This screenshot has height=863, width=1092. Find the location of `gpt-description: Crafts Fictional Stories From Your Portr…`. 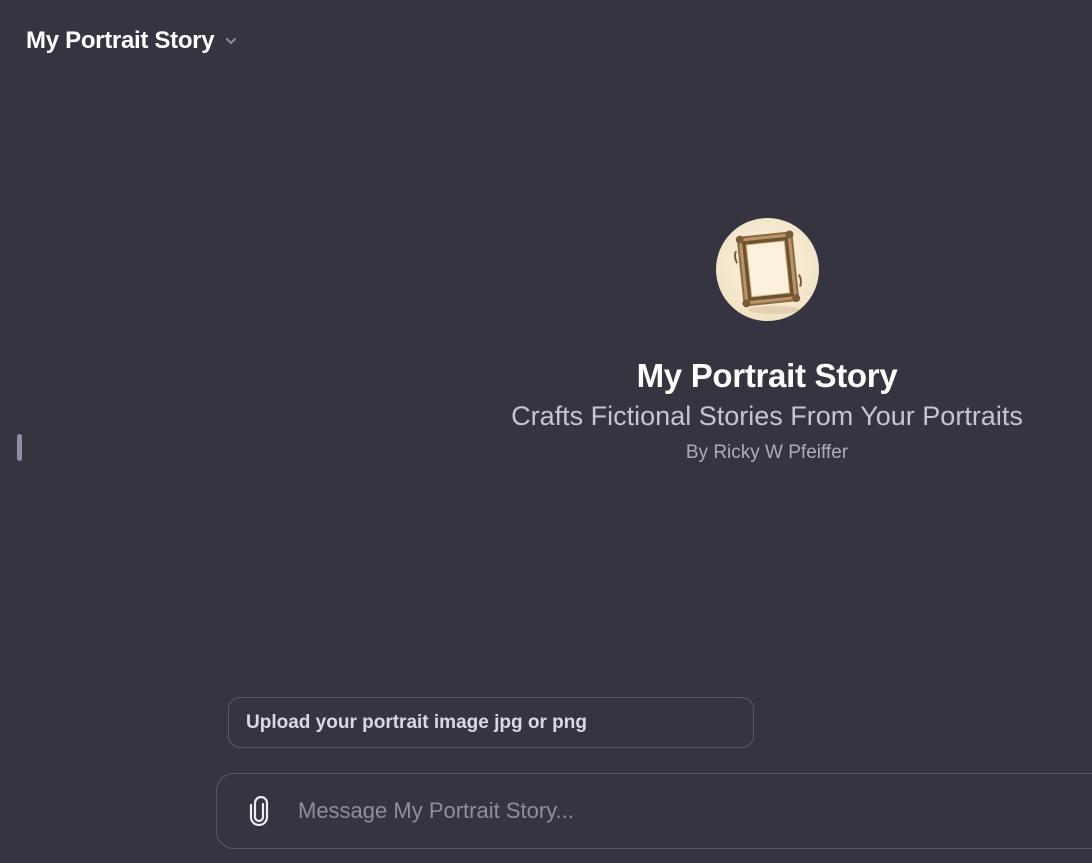

gpt-description: Crafts Fictional Stories From Your Portr… is located at coordinates (767, 416).